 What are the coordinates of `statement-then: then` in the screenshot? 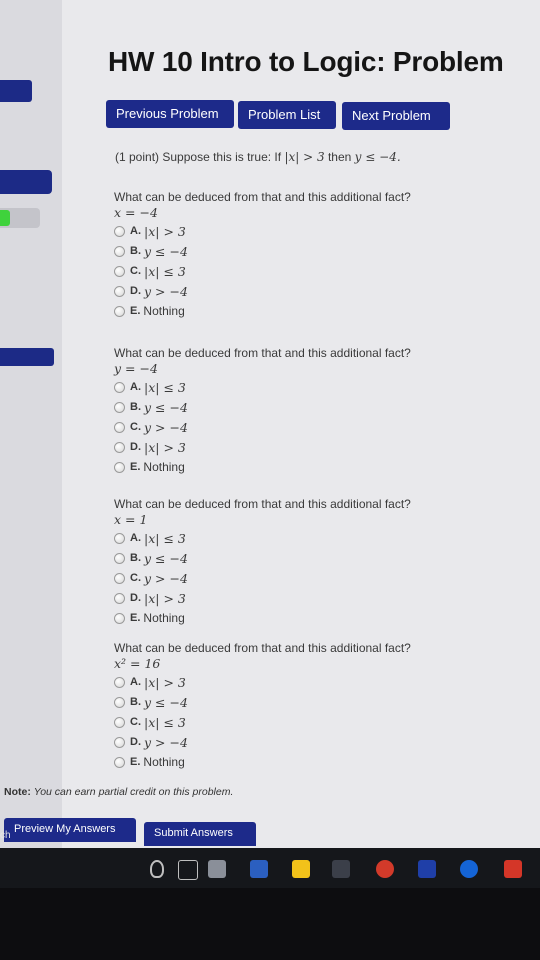 It's located at (339, 157).